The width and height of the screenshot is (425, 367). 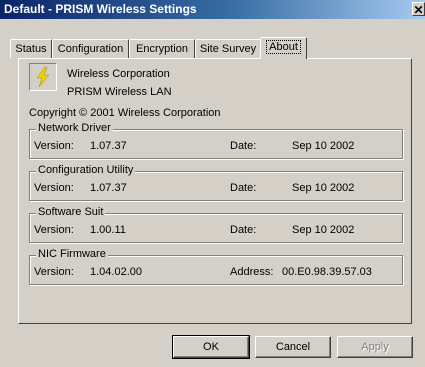 What do you see at coordinates (116, 272) in the screenshot?
I see `version-value: 1.04.02.00` at bounding box center [116, 272].